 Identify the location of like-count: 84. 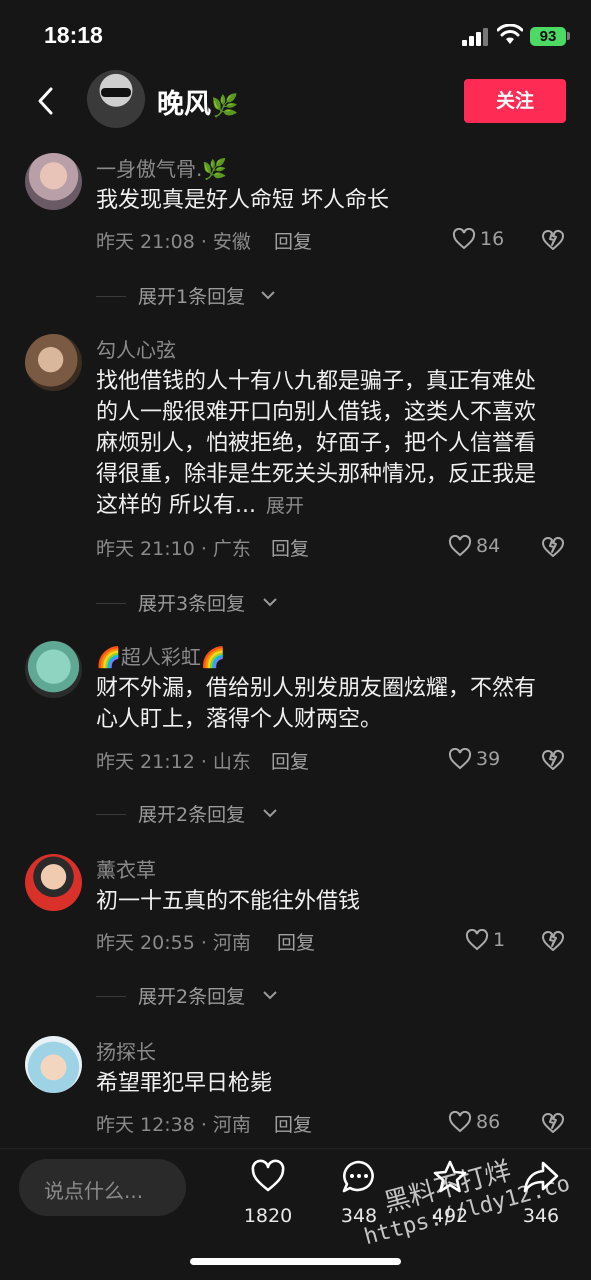
(488, 546).